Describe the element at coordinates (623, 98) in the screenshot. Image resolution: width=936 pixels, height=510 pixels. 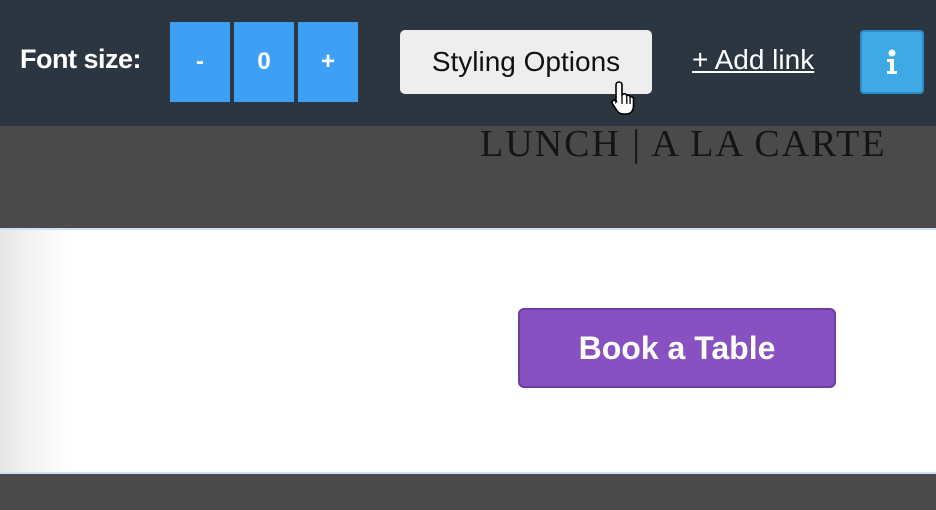
I see `hand-pointer-cursor-icon` at that location.